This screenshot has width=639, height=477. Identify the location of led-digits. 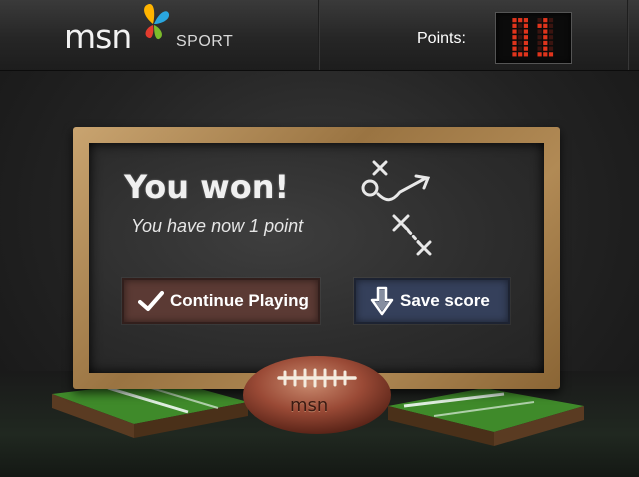
(533, 37).